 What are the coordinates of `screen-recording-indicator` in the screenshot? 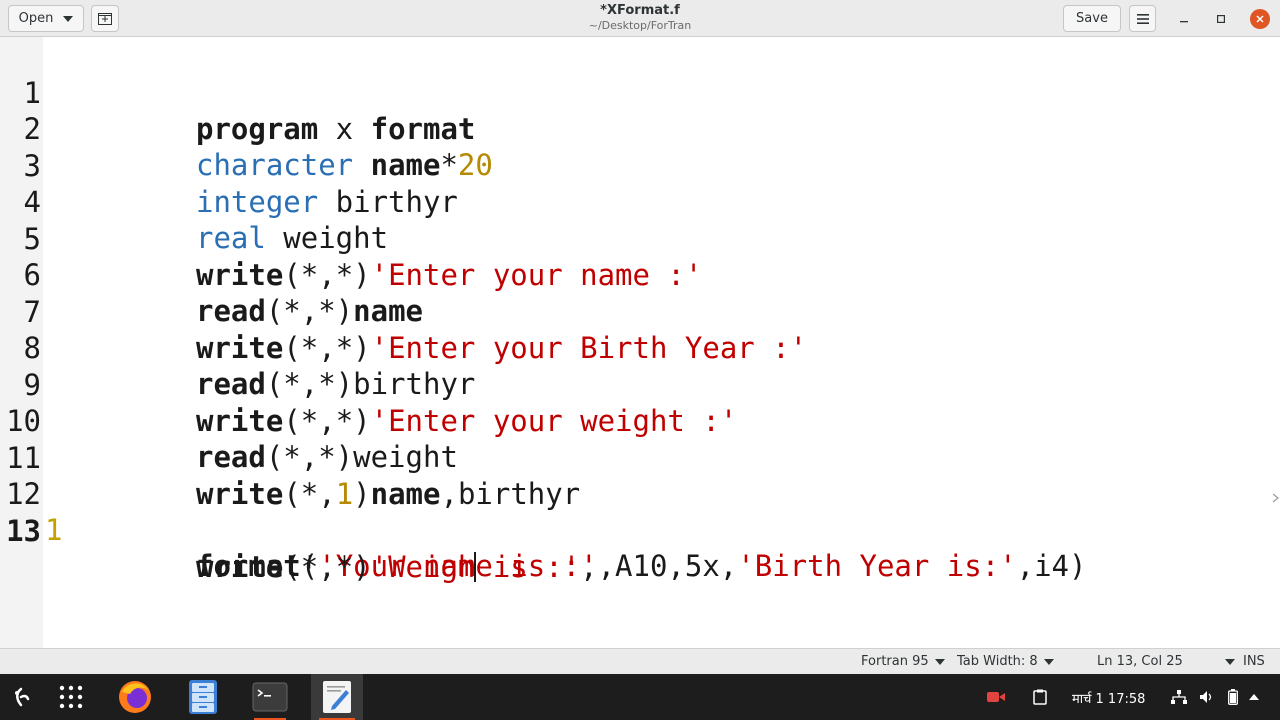 It's located at (996, 697).